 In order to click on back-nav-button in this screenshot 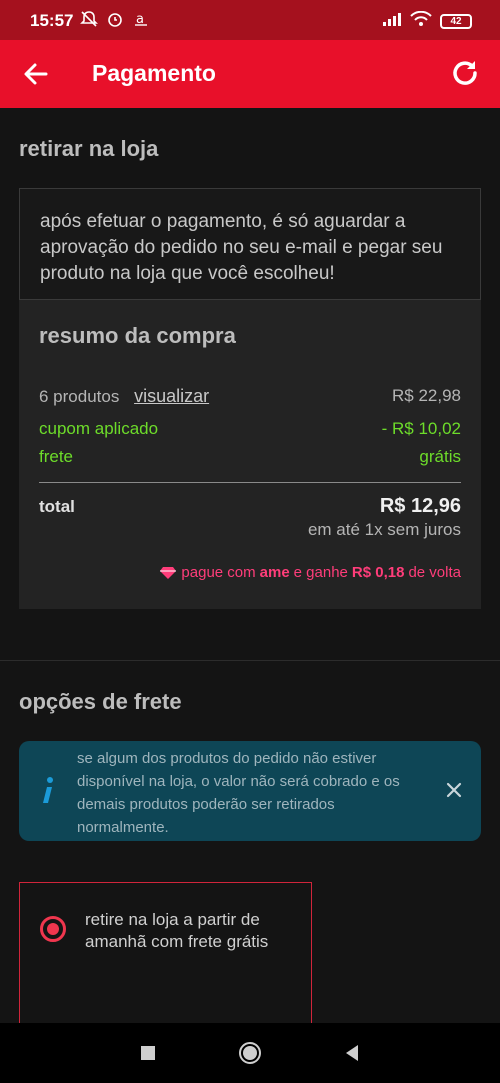, I will do `click(352, 1053)`.